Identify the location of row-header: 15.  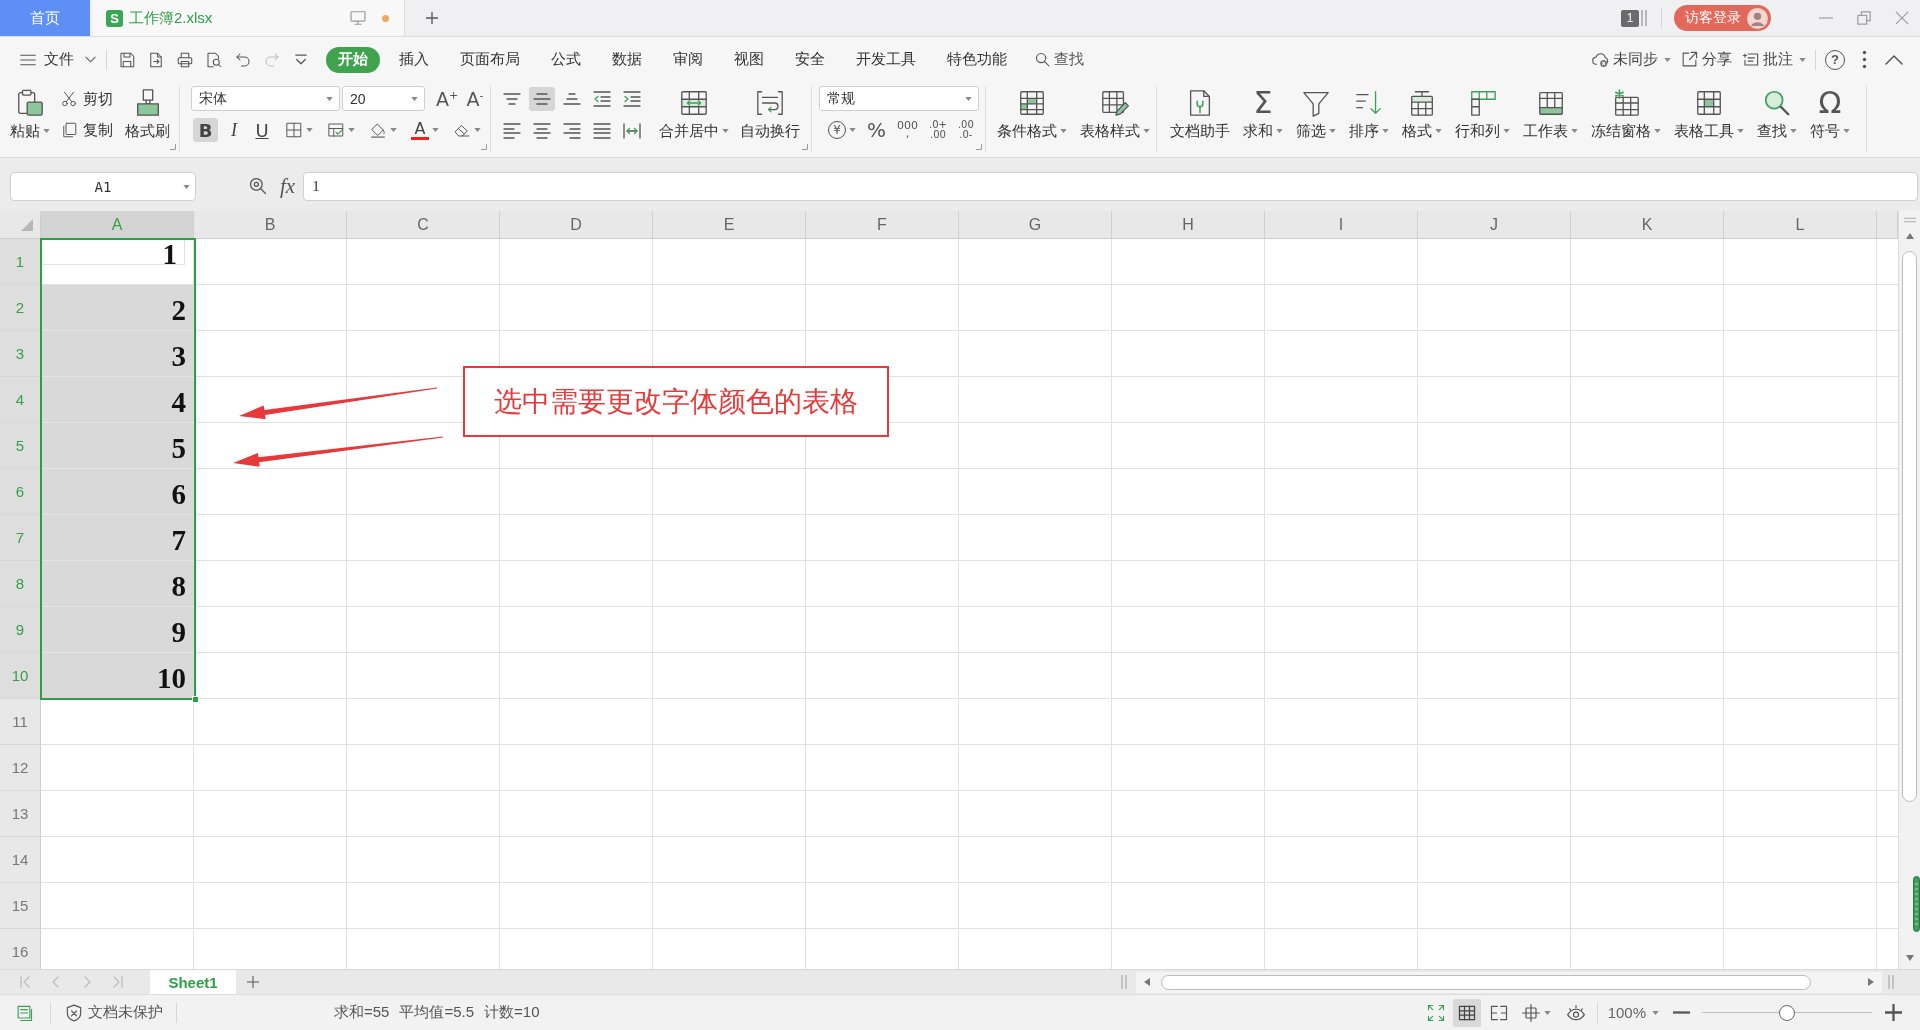
(20, 906).